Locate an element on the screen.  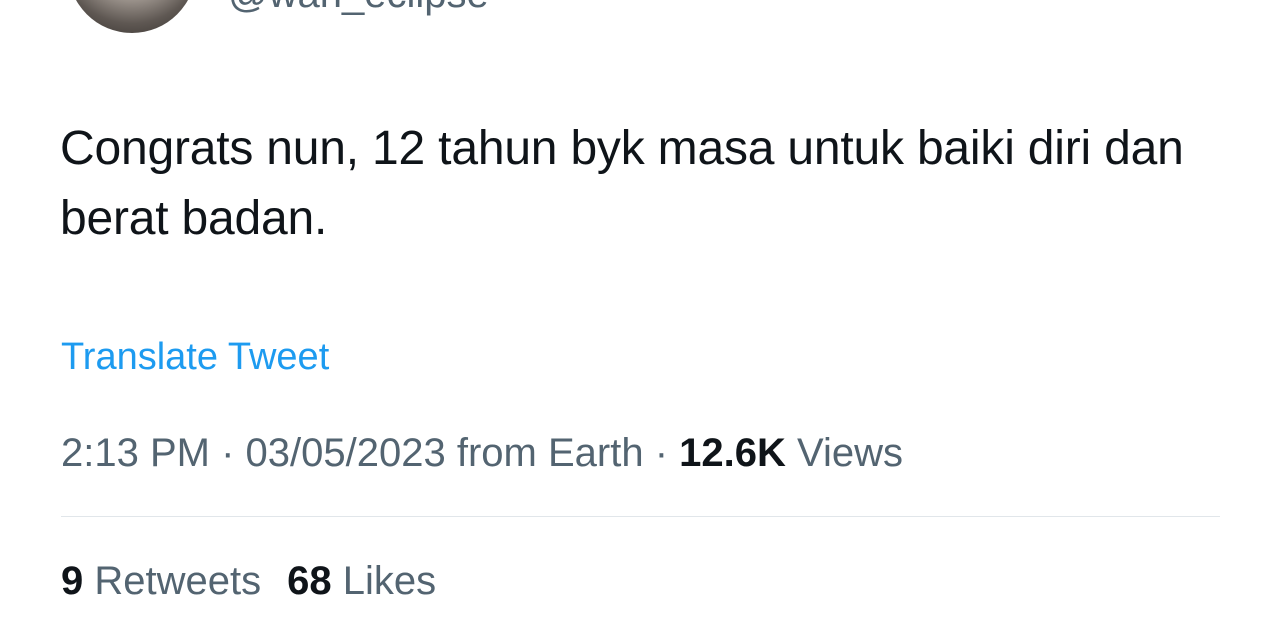
views-label: Views is located at coordinates (850, 453).